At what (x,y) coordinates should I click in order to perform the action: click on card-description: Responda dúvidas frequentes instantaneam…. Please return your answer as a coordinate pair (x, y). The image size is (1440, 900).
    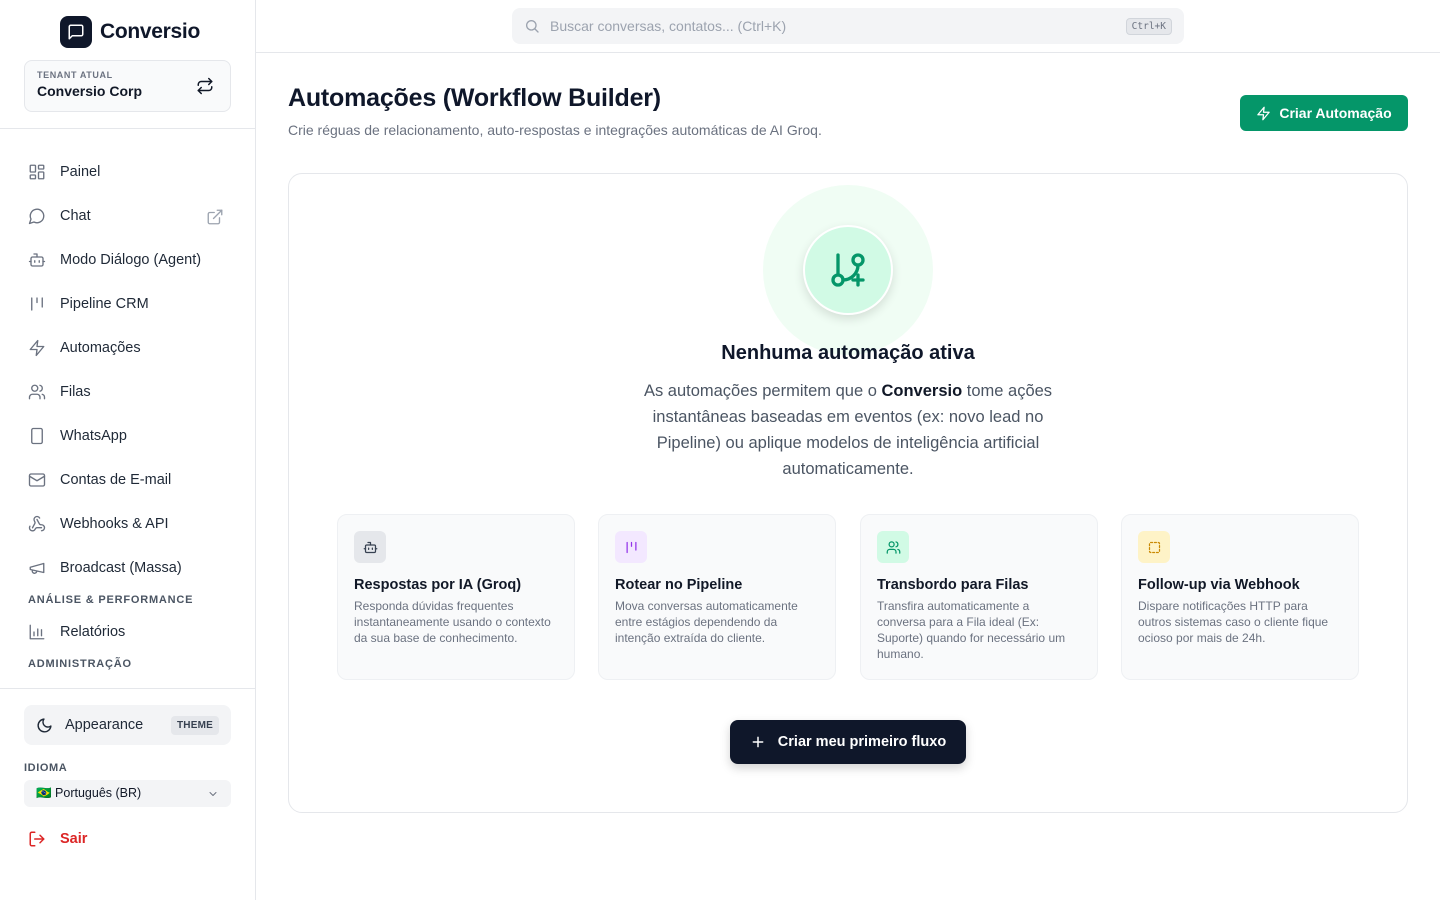
    Looking at the image, I should click on (452, 622).